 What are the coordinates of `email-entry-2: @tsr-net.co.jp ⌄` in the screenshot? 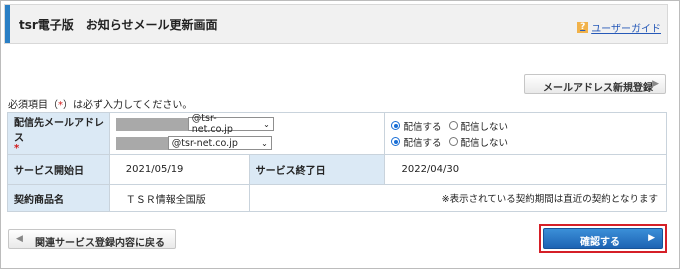 It's located at (247, 143).